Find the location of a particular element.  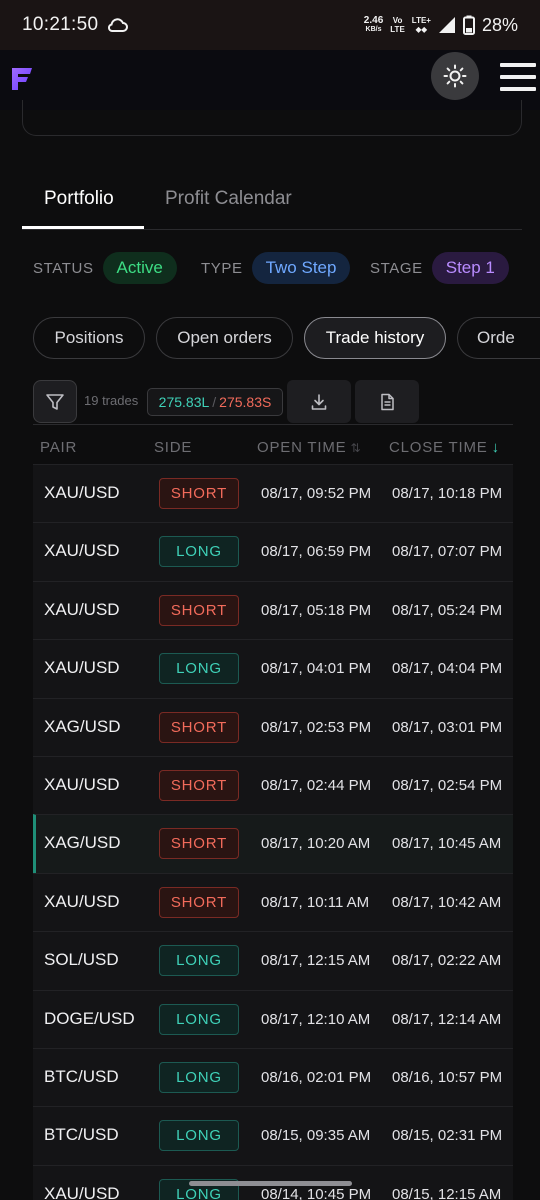

cell-open-time: 08/17, 02:44 PM is located at coordinates (316, 785).